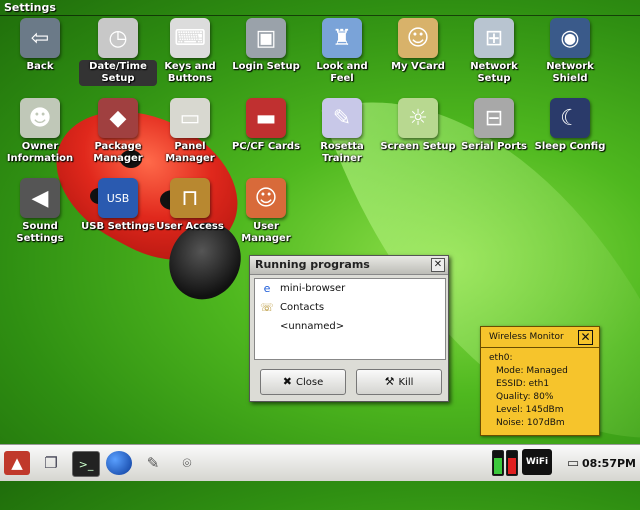 The height and width of the screenshot is (510, 640). I want to click on app-screen-setup: ☼ Screen Setup, so click(418, 132).